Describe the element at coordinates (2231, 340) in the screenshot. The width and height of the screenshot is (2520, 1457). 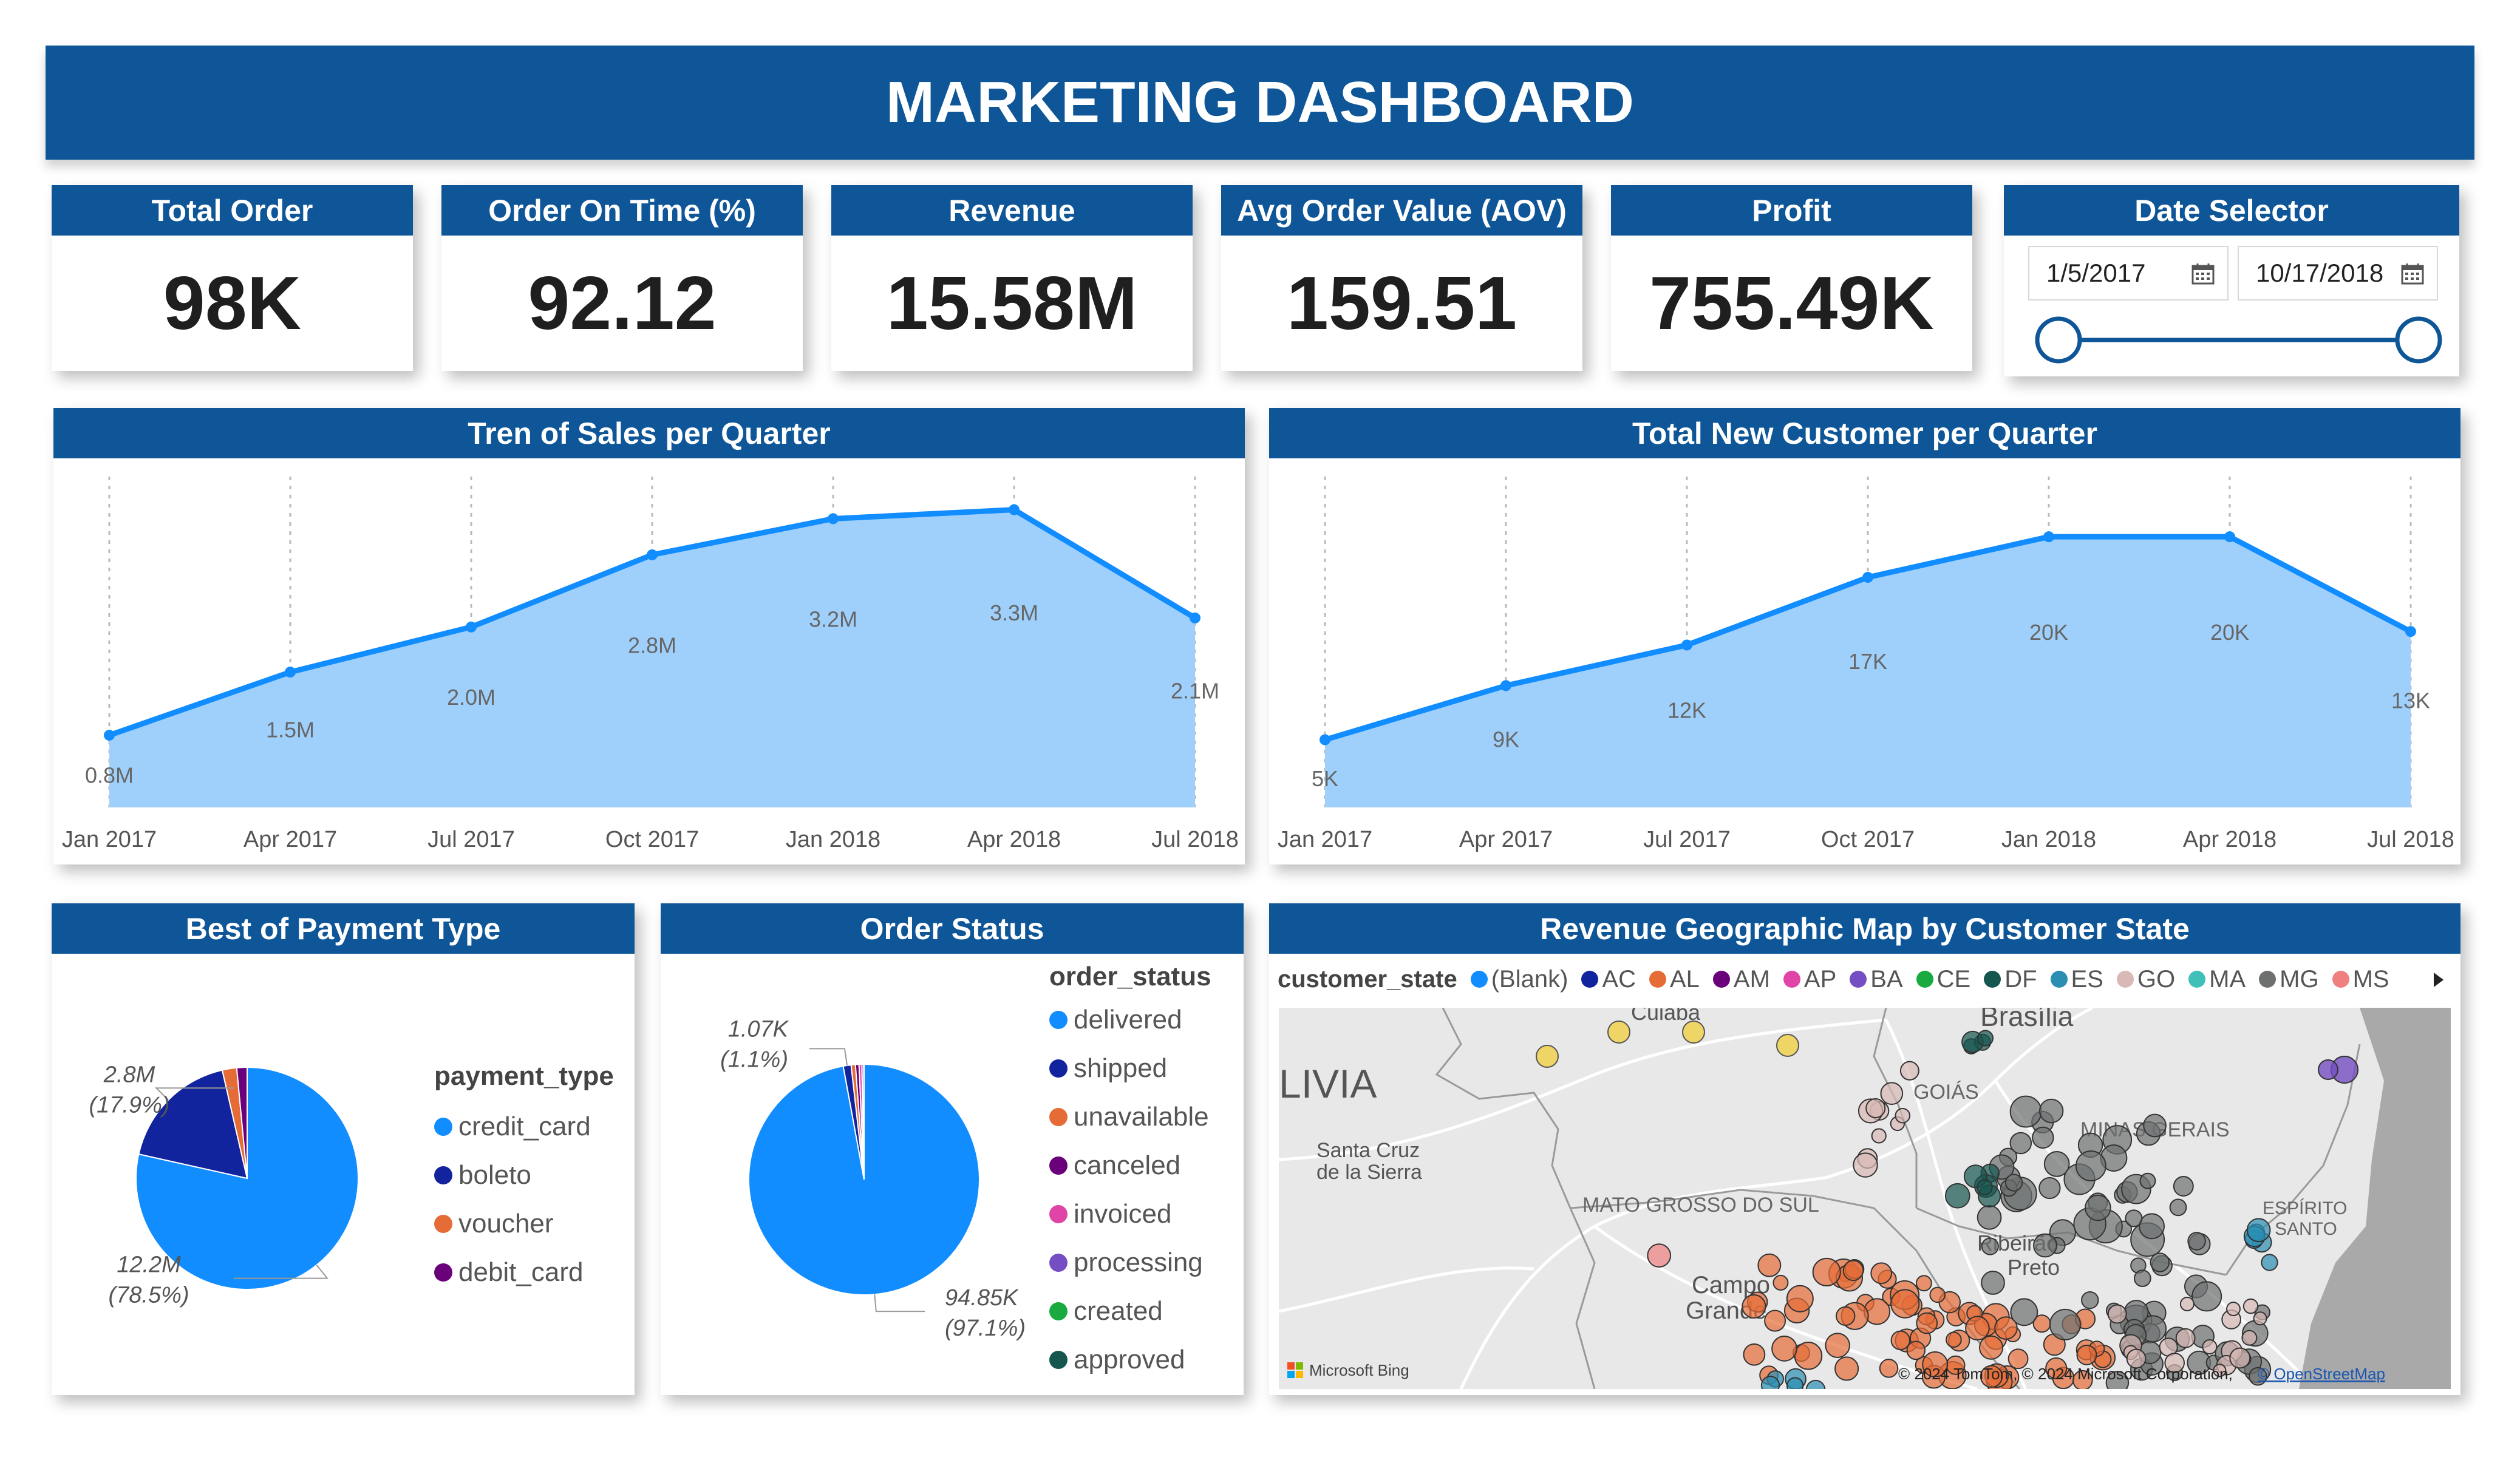
I see `date-range-slider` at that location.